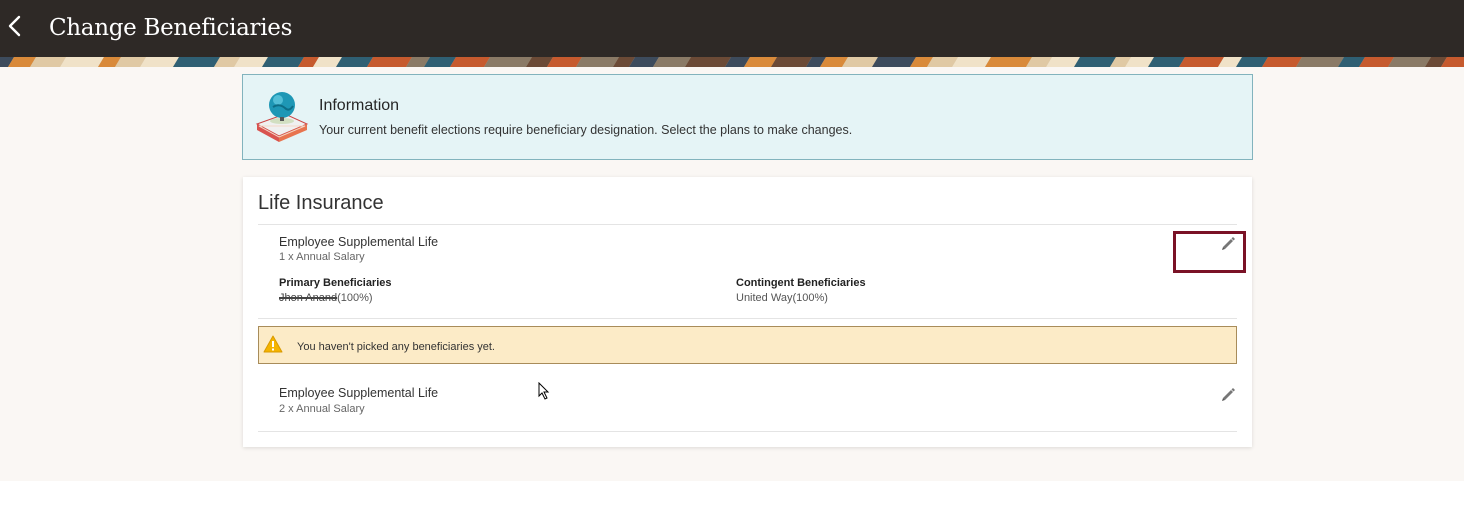 The width and height of the screenshot is (1464, 511). What do you see at coordinates (322, 409) in the screenshot?
I see `plan-2-coverage: 2 x Annual Salary` at bounding box center [322, 409].